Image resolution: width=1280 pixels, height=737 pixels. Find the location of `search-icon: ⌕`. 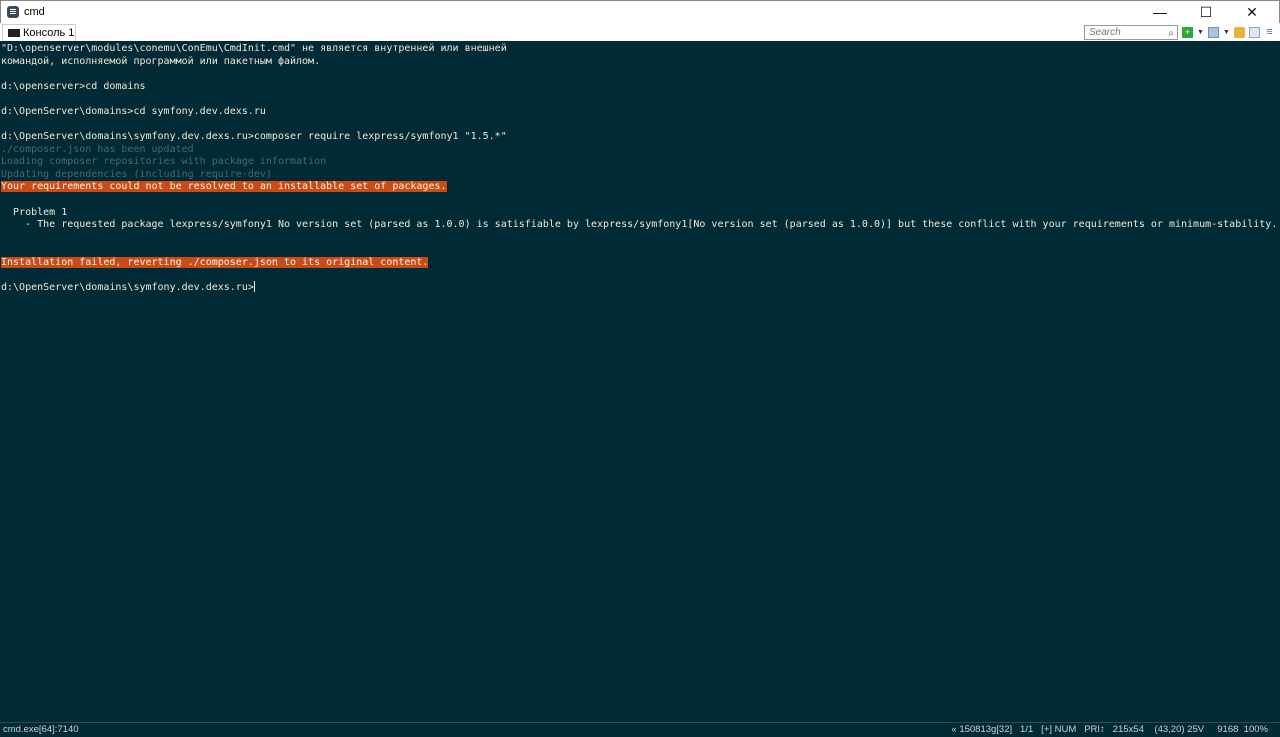

search-icon: ⌕ is located at coordinates (1171, 33).